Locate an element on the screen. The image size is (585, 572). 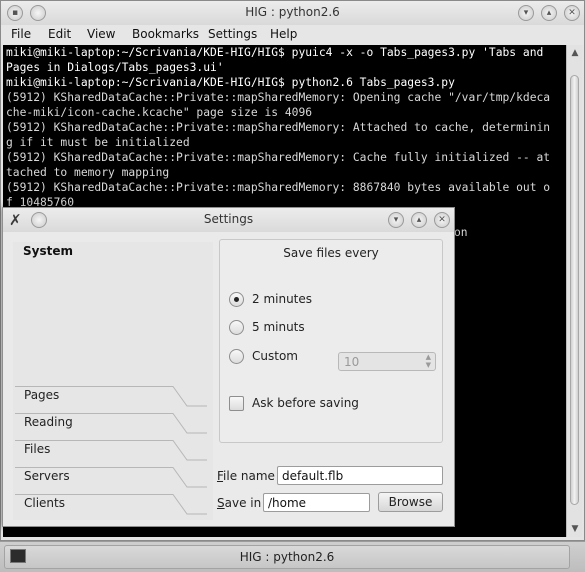
spinbox-value: 10 is located at coordinates (352, 362).